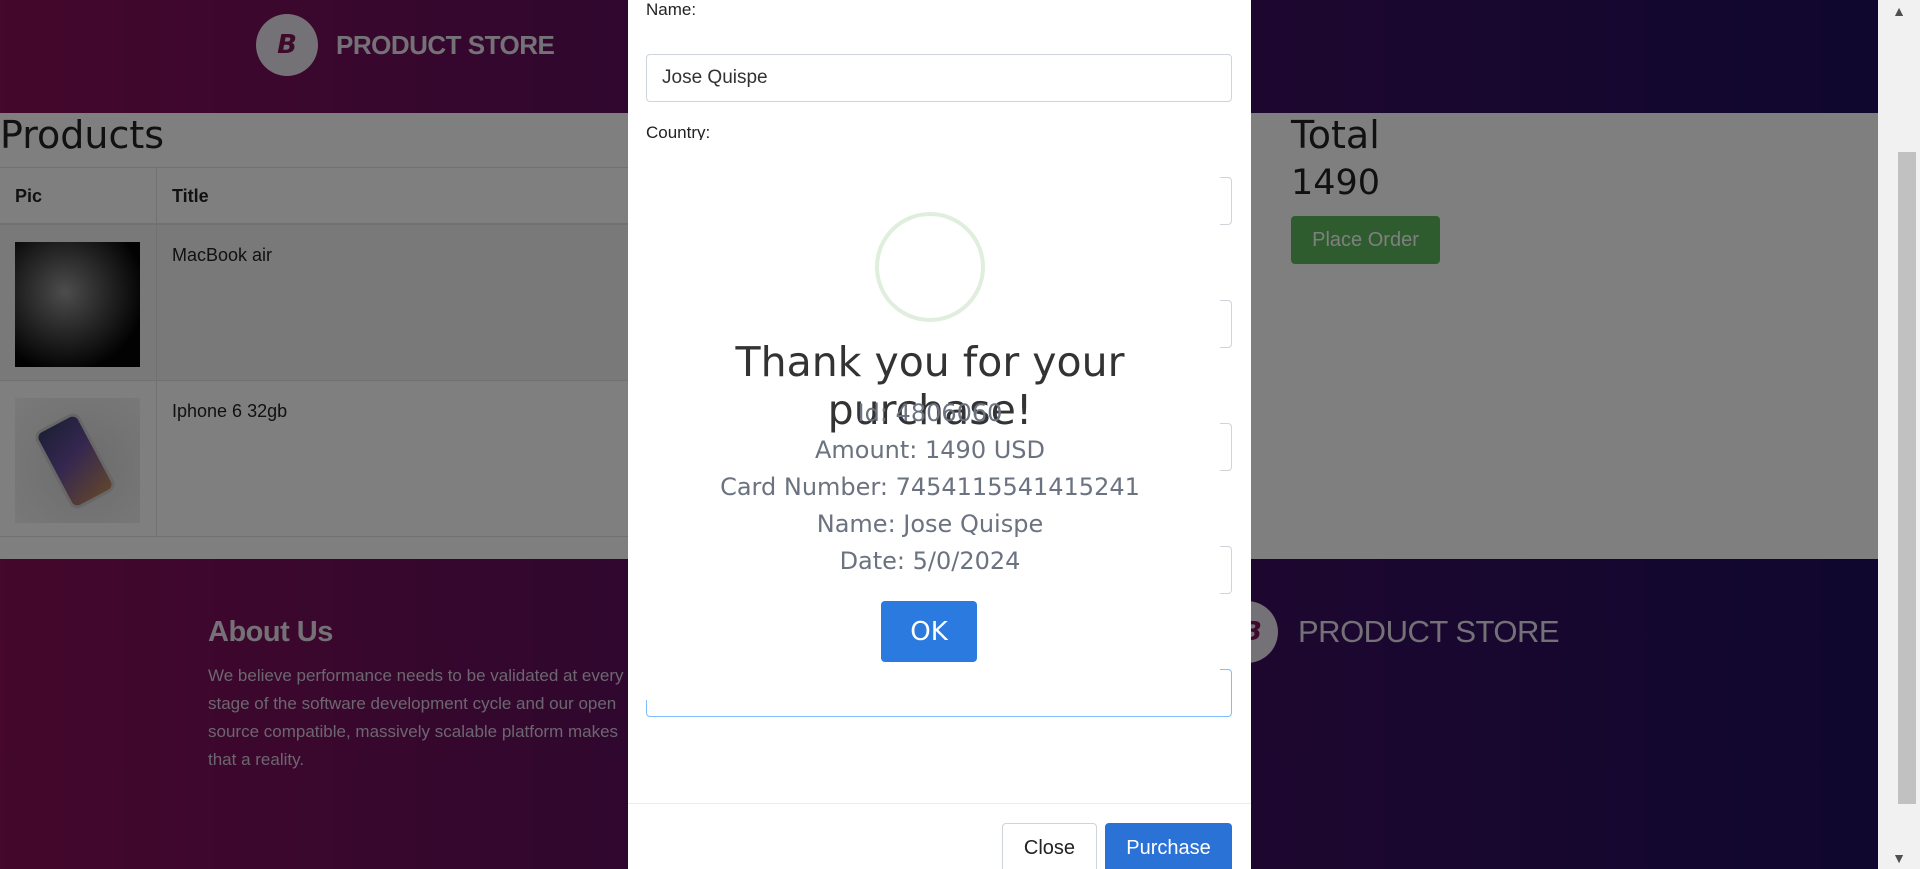  What do you see at coordinates (1049, 846) in the screenshot?
I see `close-button: Close` at bounding box center [1049, 846].